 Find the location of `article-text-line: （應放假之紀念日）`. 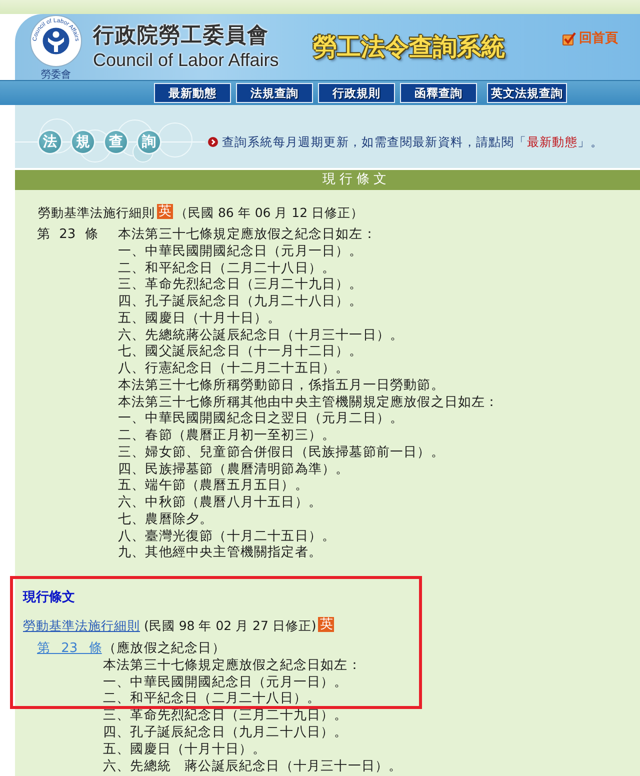

article-text-line: （應放假之紀念日） is located at coordinates (164, 649).